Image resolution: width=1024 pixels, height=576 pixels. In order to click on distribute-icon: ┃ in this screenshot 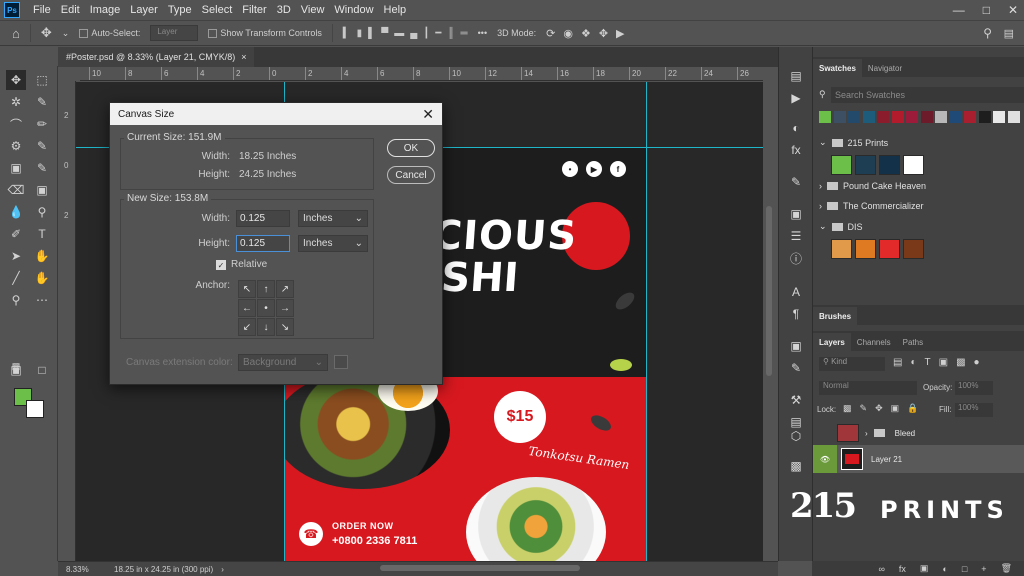, I will do `click(426, 33)`.